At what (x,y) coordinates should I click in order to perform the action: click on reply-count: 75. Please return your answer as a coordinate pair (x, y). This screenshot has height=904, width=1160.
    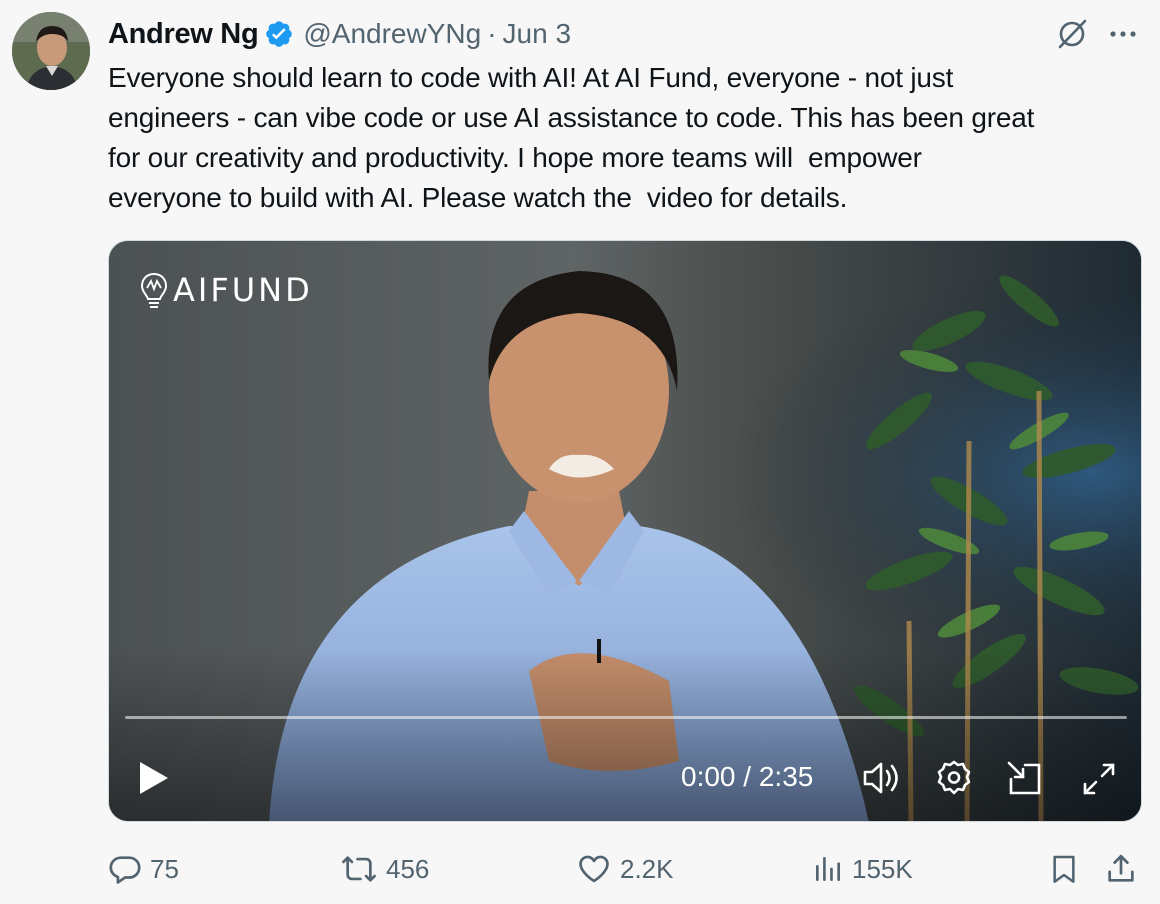
    Looking at the image, I should click on (164, 868).